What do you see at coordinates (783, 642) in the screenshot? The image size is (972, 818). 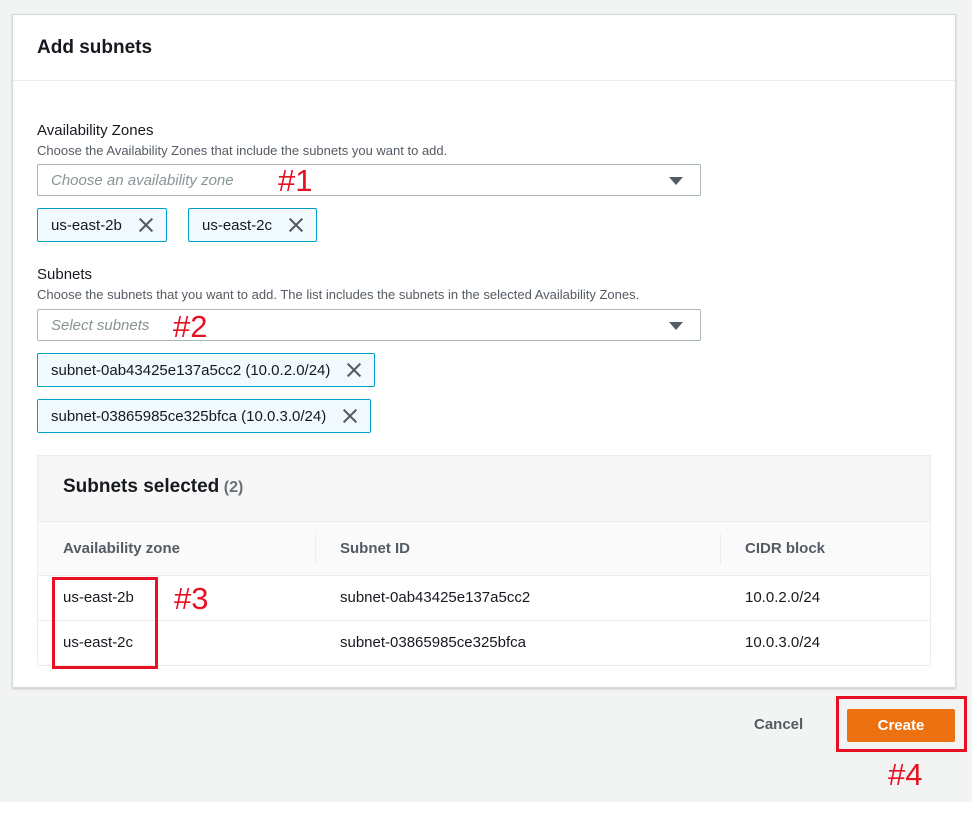 I see `cell-cidr-block: 10.0.3.0/24` at bounding box center [783, 642].